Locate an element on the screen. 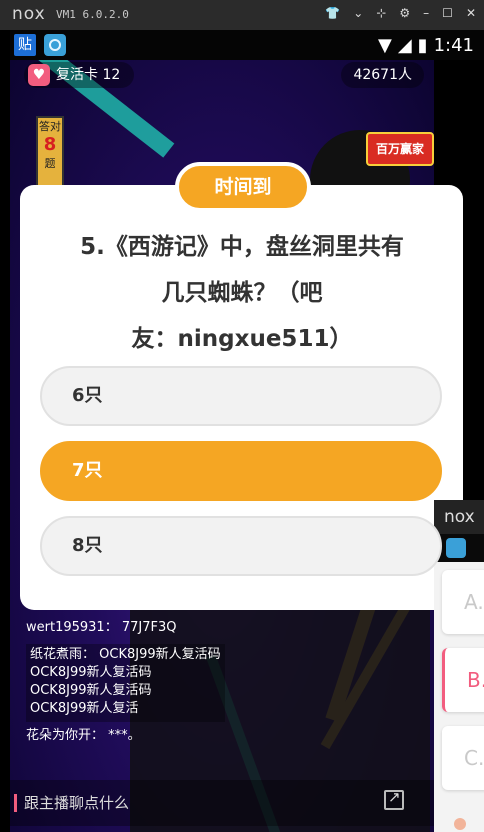 The width and height of the screenshot is (484, 832). chat-input-bar: 跟主播聊点什么 is located at coordinates (222, 803).